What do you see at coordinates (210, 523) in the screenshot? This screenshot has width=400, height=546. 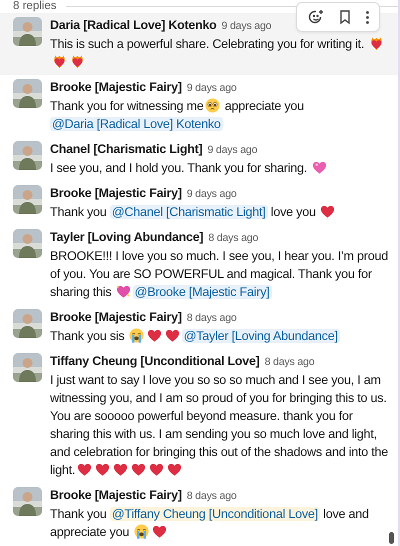 I see `message-text: Thank you @Tiffany Cheung [Unconditional Love] love and appreciate you` at bounding box center [210, 523].